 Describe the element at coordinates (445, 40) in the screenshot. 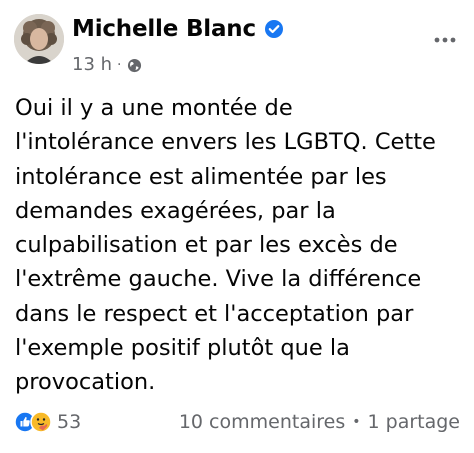

I see `more-options-icon` at that location.